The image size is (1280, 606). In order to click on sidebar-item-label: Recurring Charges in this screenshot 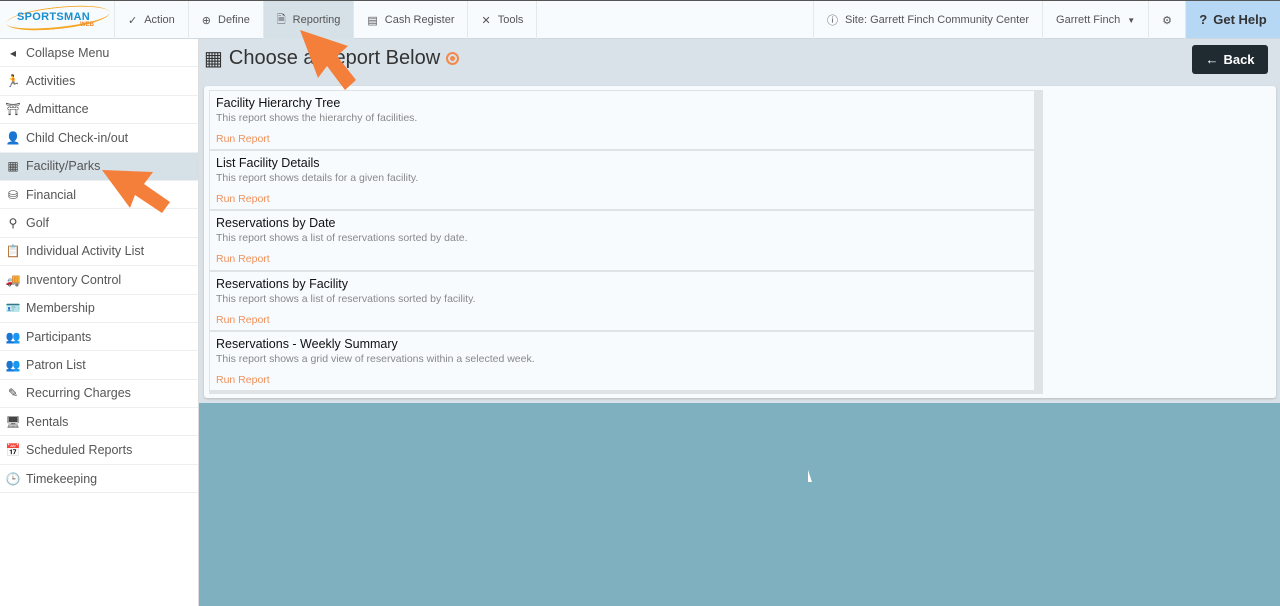, I will do `click(78, 393)`.